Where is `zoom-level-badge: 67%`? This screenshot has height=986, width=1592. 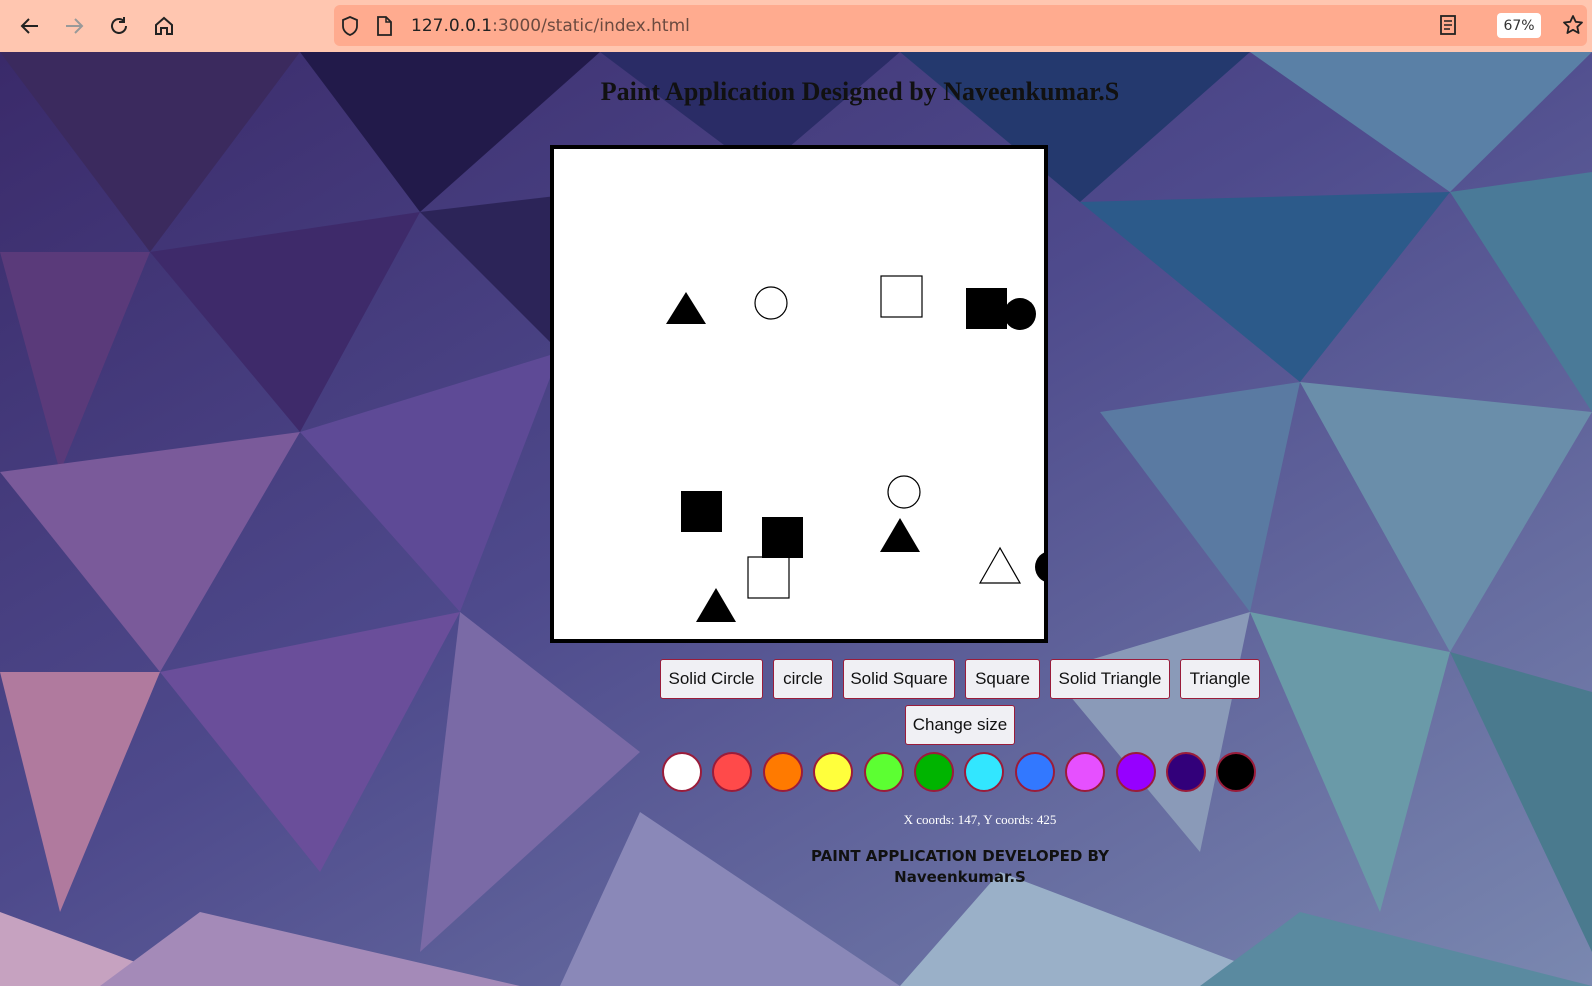 zoom-level-badge: 67% is located at coordinates (1519, 25).